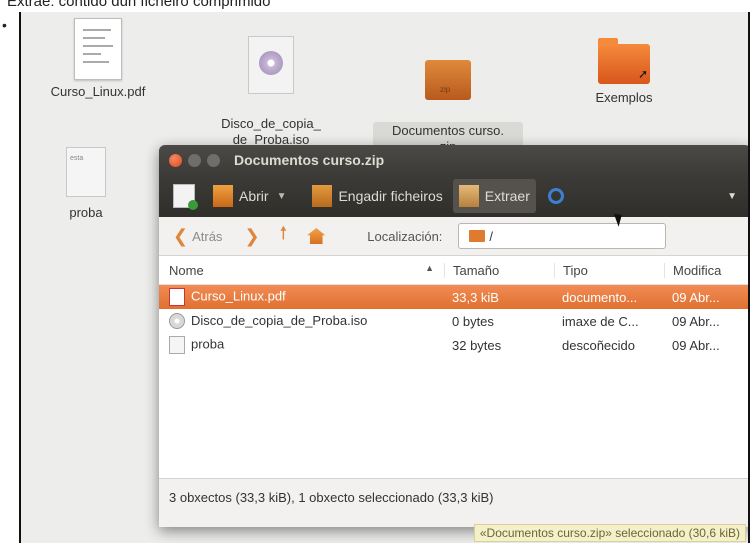 The image size is (752, 543). What do you see at coordinates (322, 196) in the screenshot?
I see `add-files-icon` at bounding box center [322, 196].